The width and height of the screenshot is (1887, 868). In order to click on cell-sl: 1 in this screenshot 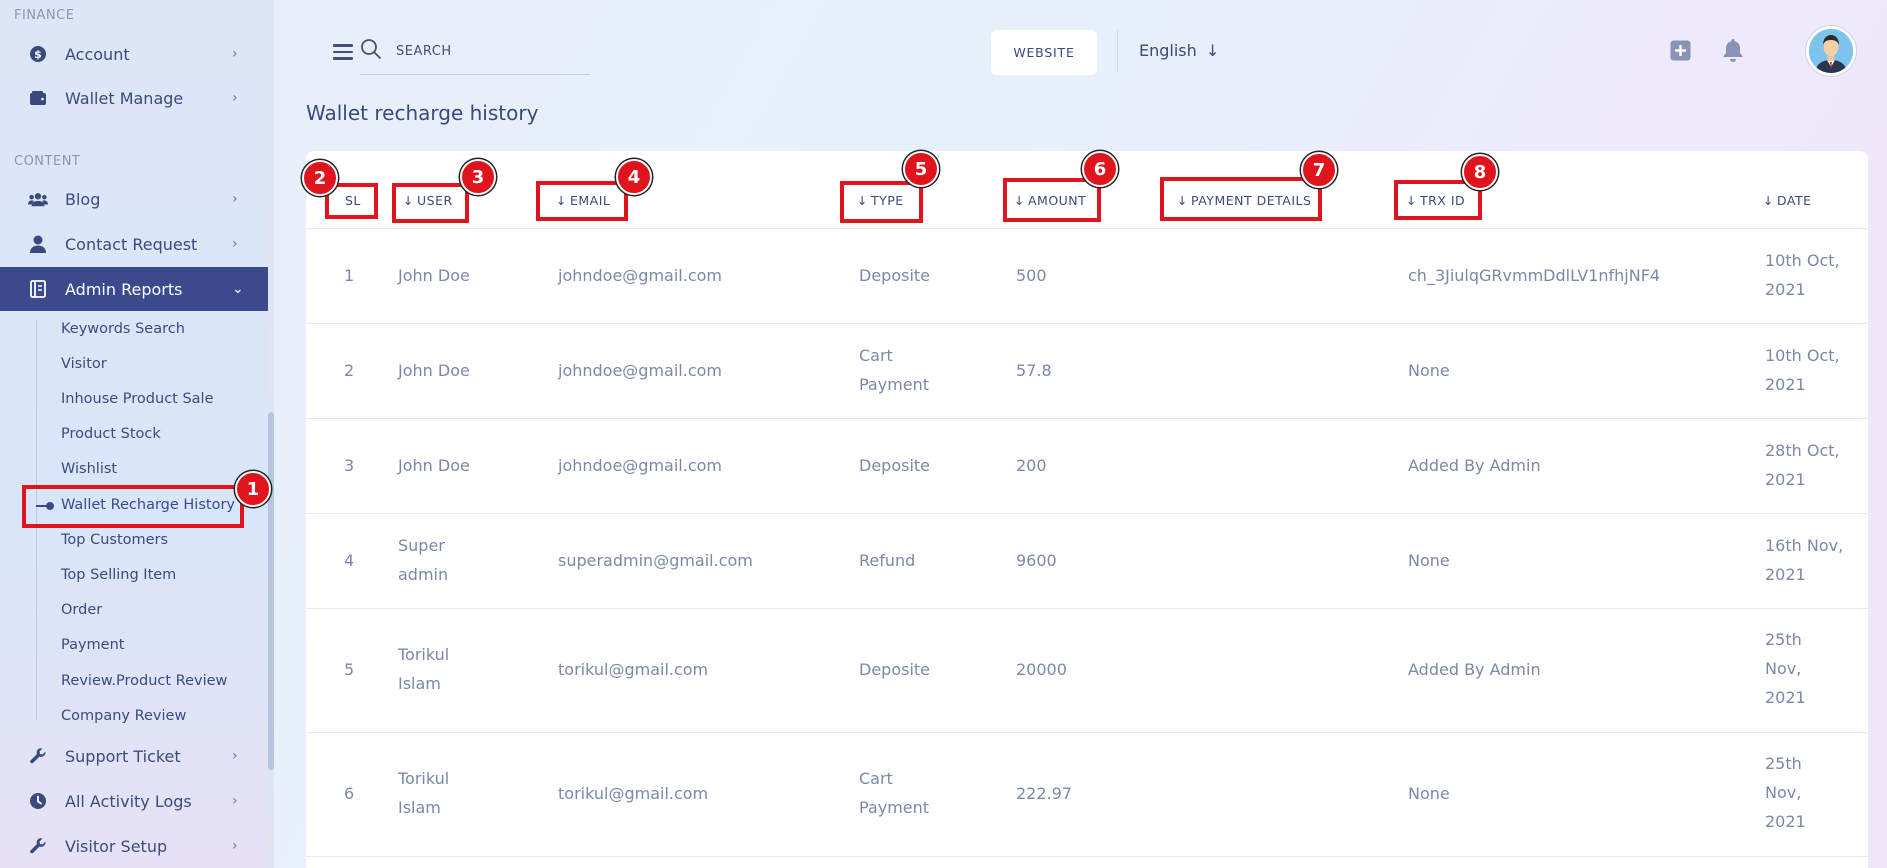, I will do `click(349, 275)`.